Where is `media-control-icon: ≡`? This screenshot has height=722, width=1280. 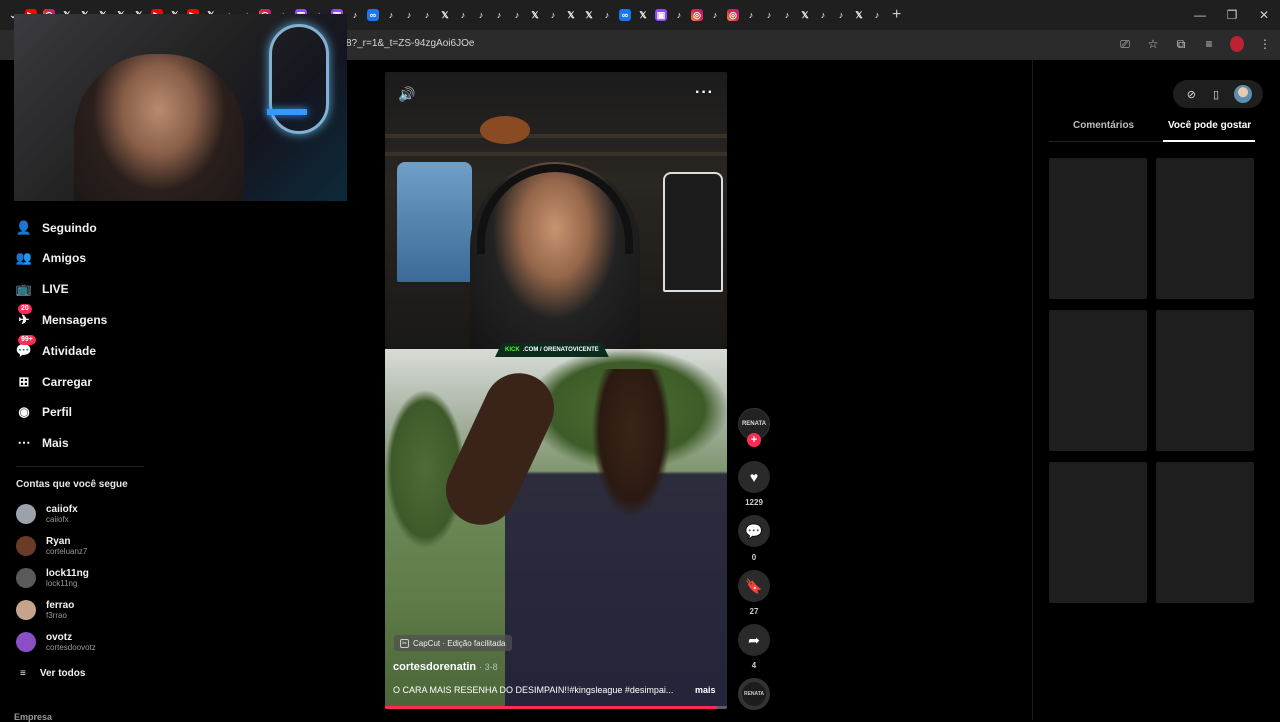
media-control-icon: ≡ is located at coordinates (1209, 44).